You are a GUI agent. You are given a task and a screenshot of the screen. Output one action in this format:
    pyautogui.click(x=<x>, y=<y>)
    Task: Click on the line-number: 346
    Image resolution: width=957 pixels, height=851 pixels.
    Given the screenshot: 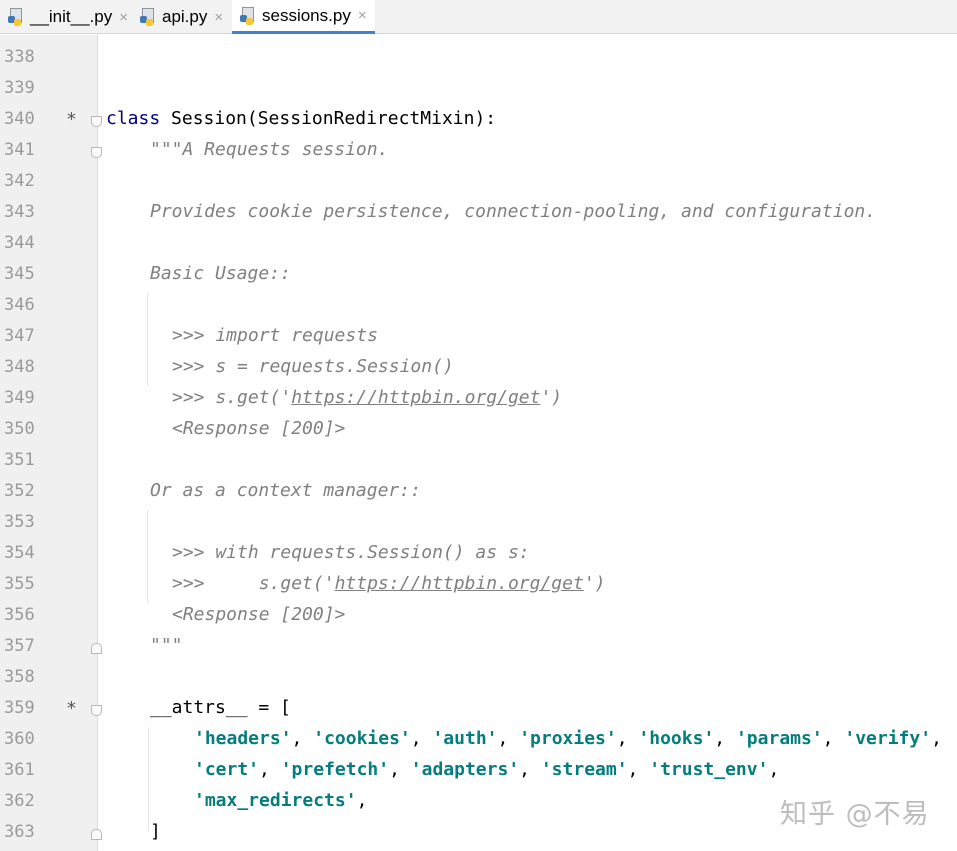 What is the action you would take?
    pyautogui.click(x=19, y=305)
    